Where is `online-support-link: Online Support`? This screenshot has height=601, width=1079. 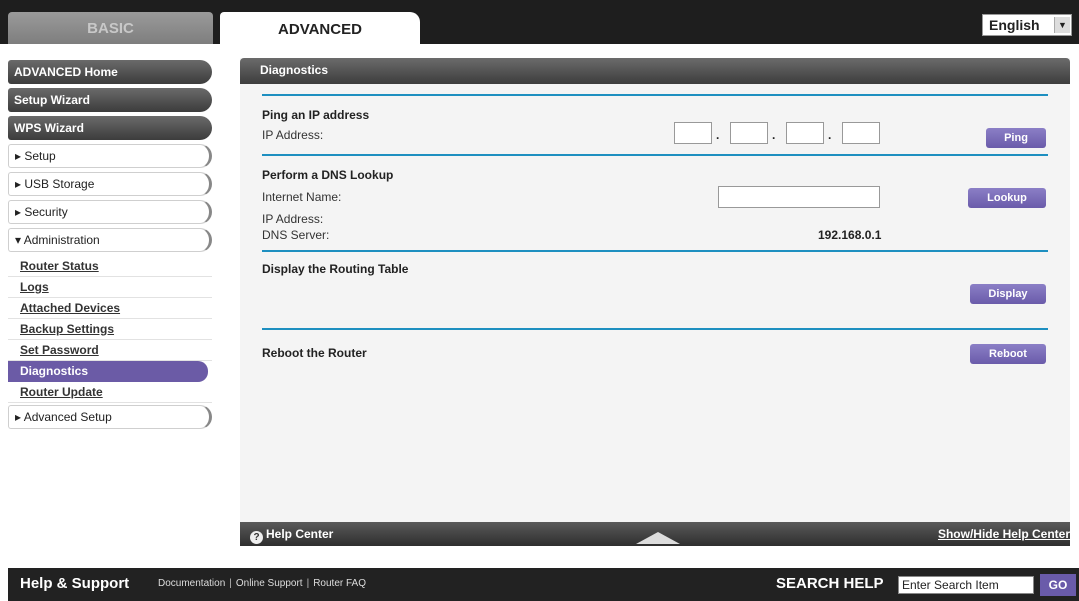
online-support-link: Online Support is located at coordinates (269, 583).